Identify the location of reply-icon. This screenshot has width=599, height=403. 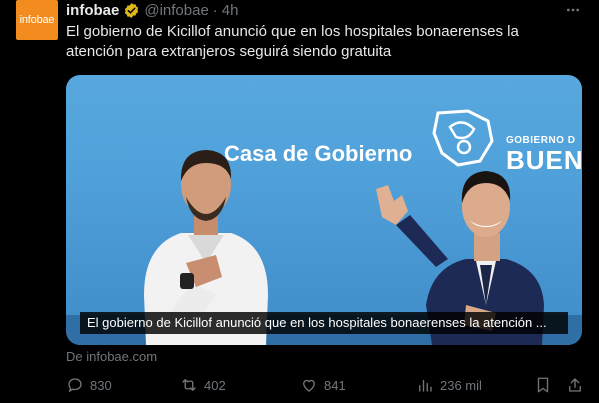
(75, 385).